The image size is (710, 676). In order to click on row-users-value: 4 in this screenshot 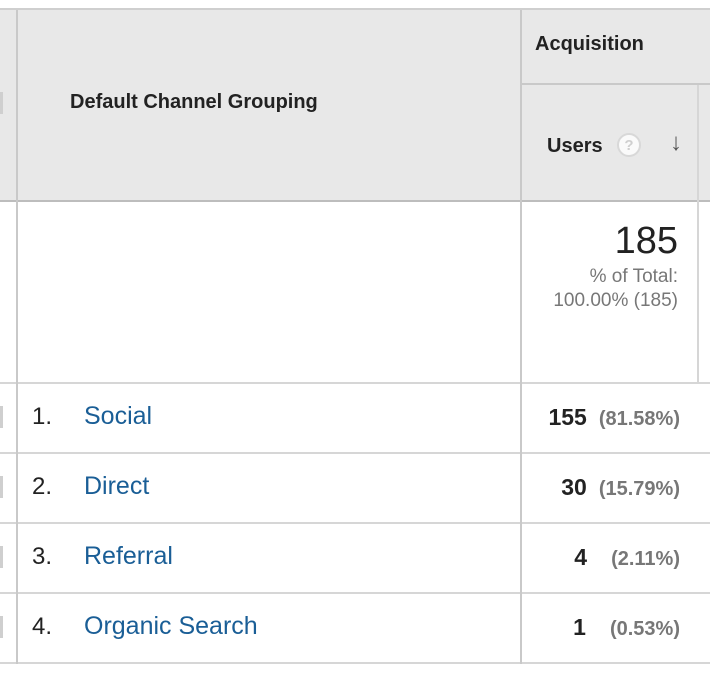, I will do `click(581, 557)`.